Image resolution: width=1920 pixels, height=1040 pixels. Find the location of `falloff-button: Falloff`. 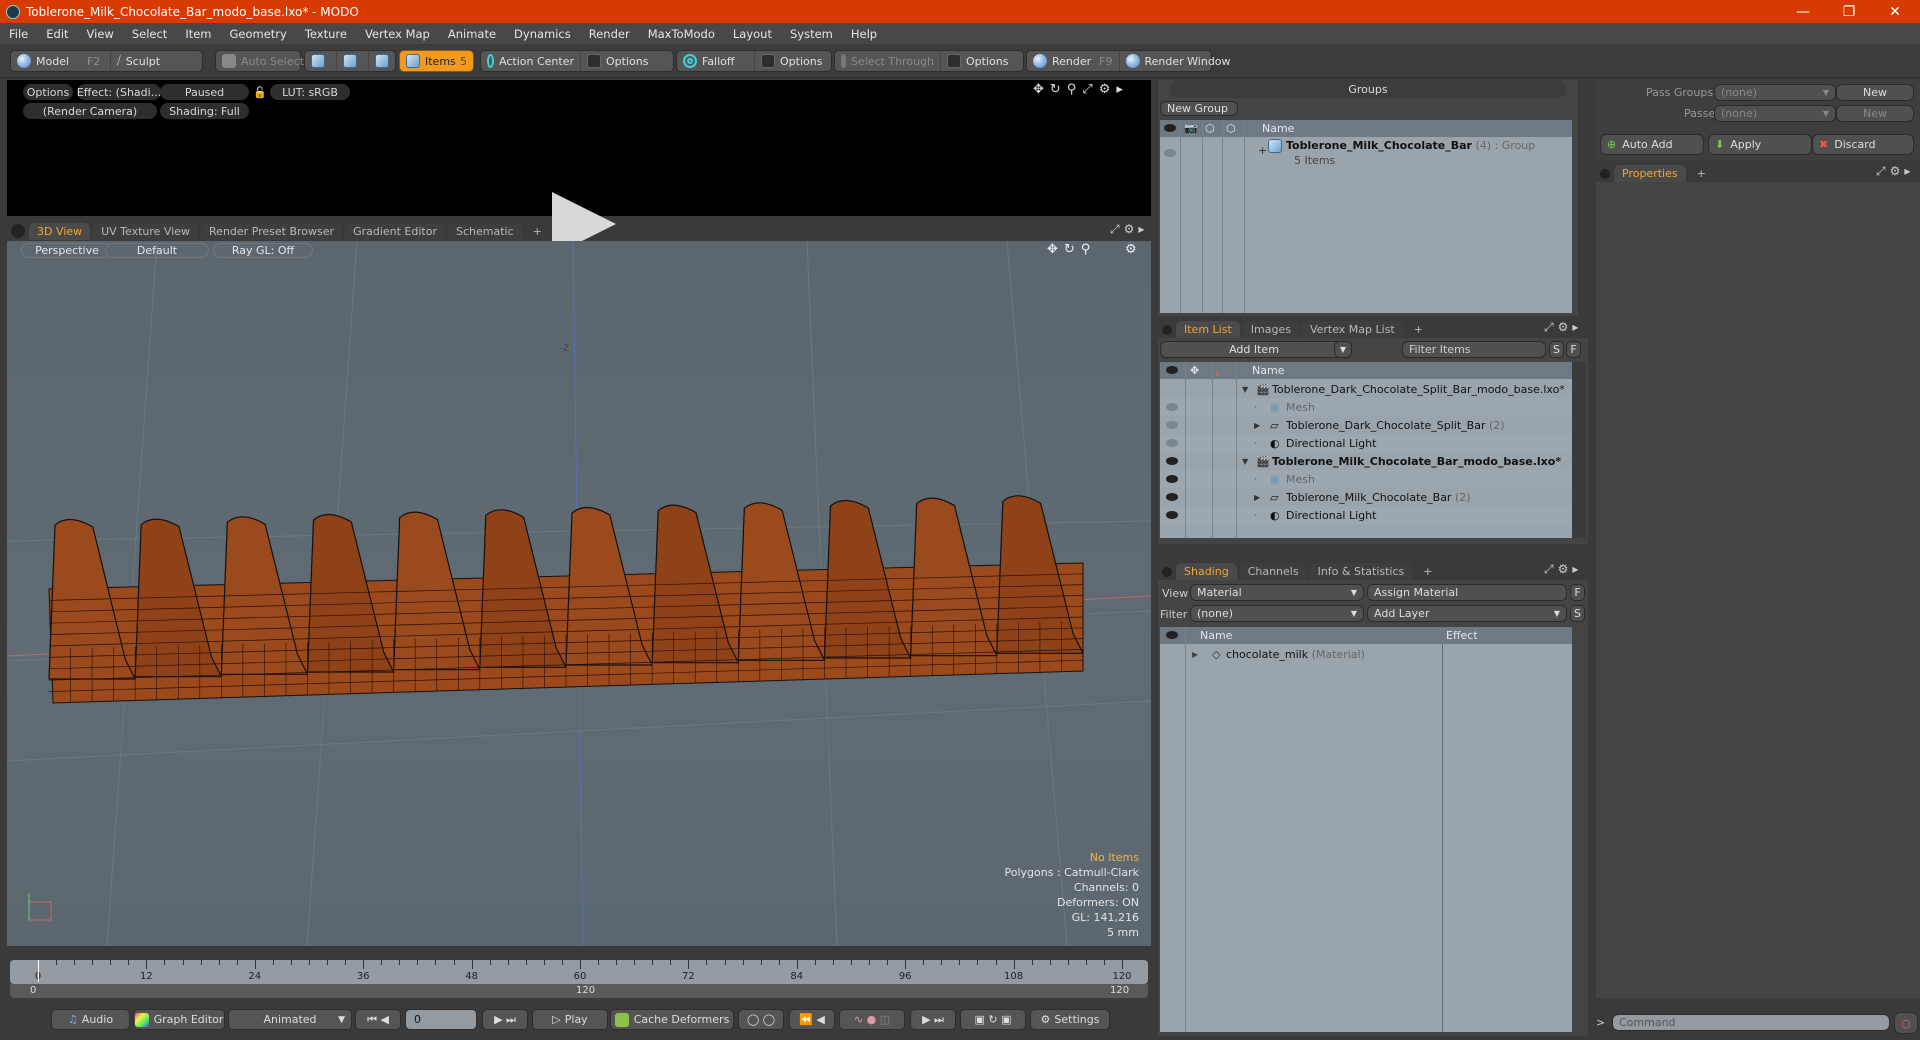

falloff-button: Falloff is located at coordinates (716, 61).